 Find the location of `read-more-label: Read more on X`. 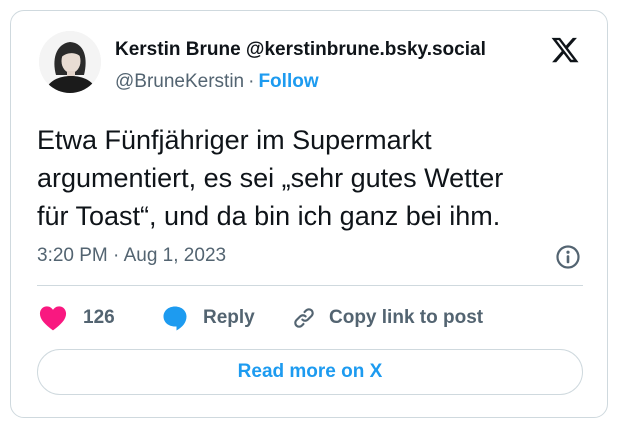

read-more-label: Read more on X is located at coordinates (310, 371).